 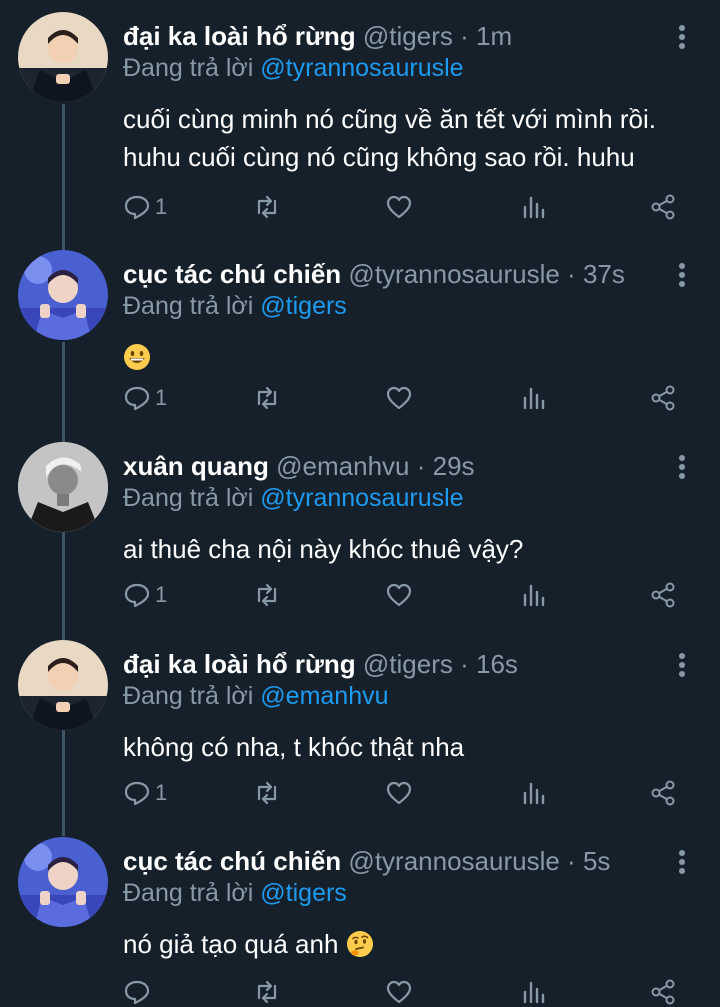 I want to click on timestamp: 1m, so click(x=494, y=36).